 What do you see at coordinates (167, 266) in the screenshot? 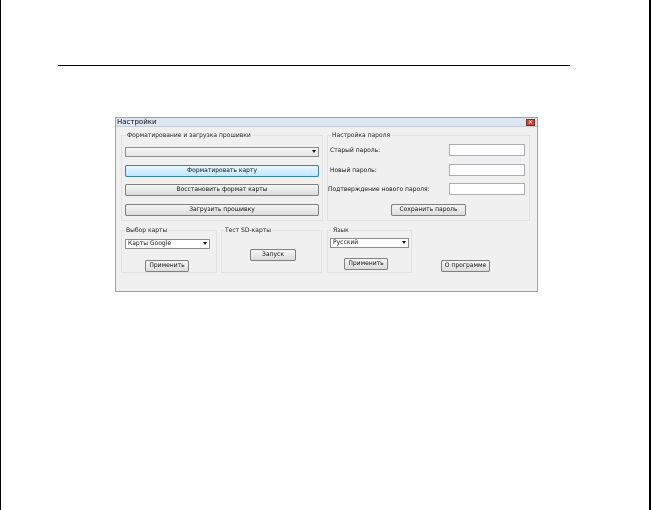
I see `apply-map-button: Применить` at bounding box center [167, 266].